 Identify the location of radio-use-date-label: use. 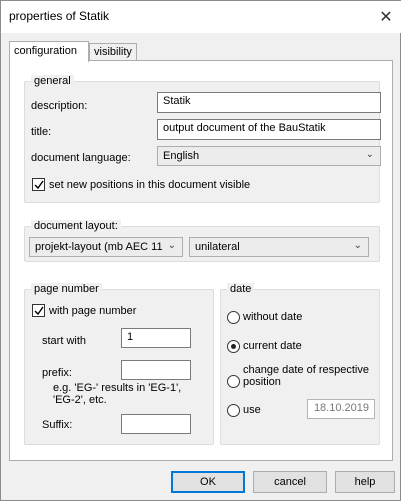
(252, 410).